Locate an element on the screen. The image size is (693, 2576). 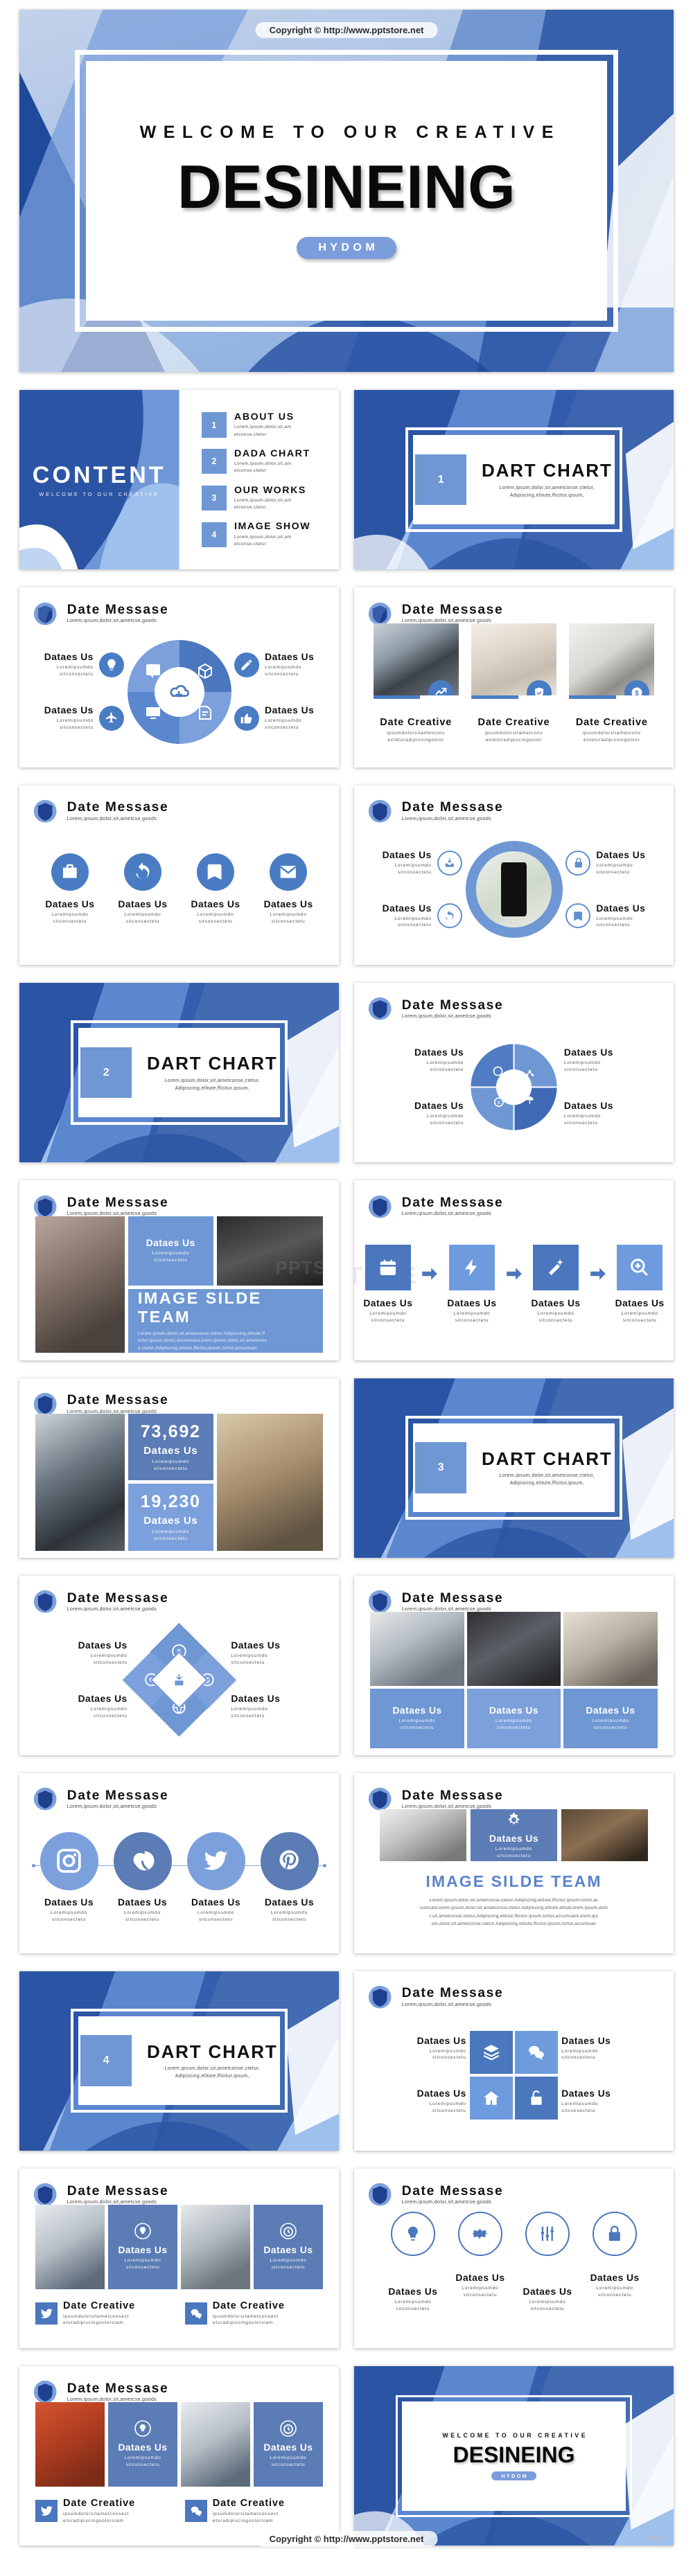
card-photo is located at coordinates (514, 659).